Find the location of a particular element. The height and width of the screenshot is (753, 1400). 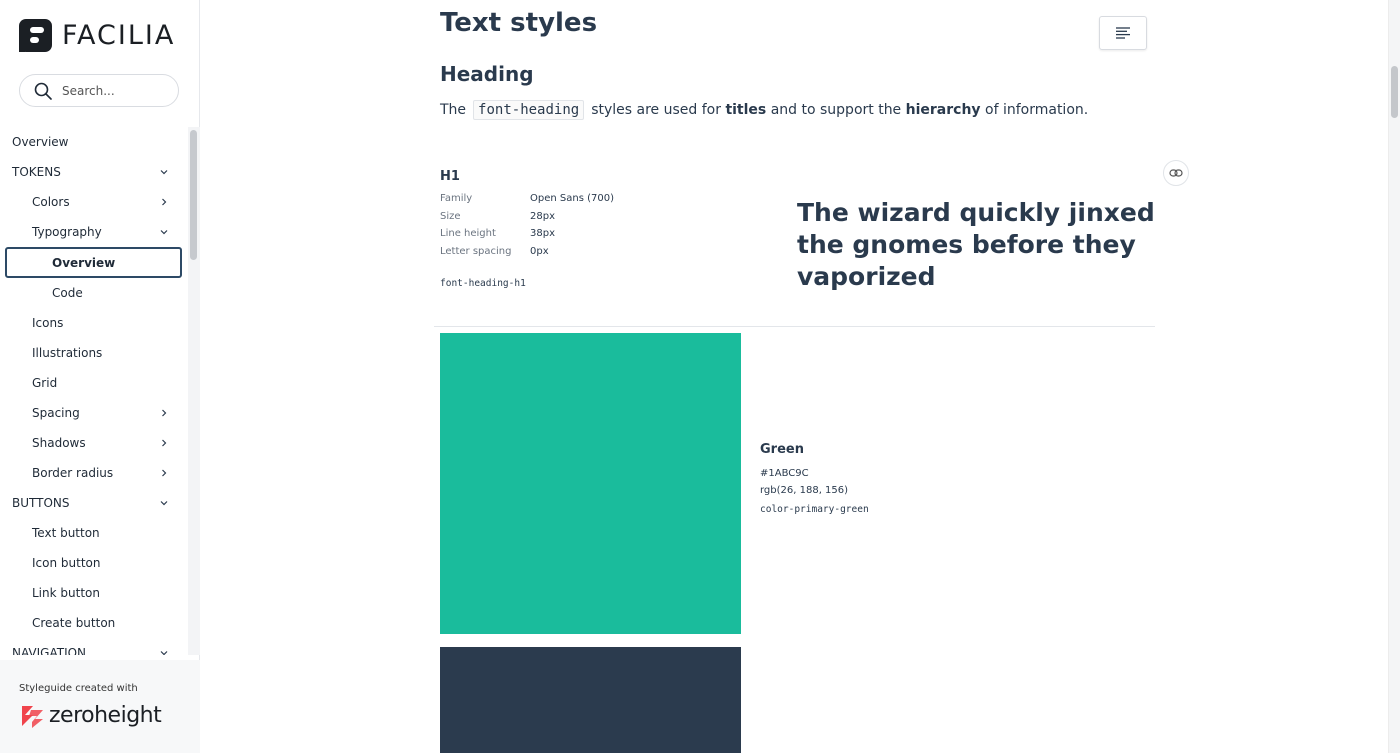

table-of-contents-button is located at coordinates (1123, 33).